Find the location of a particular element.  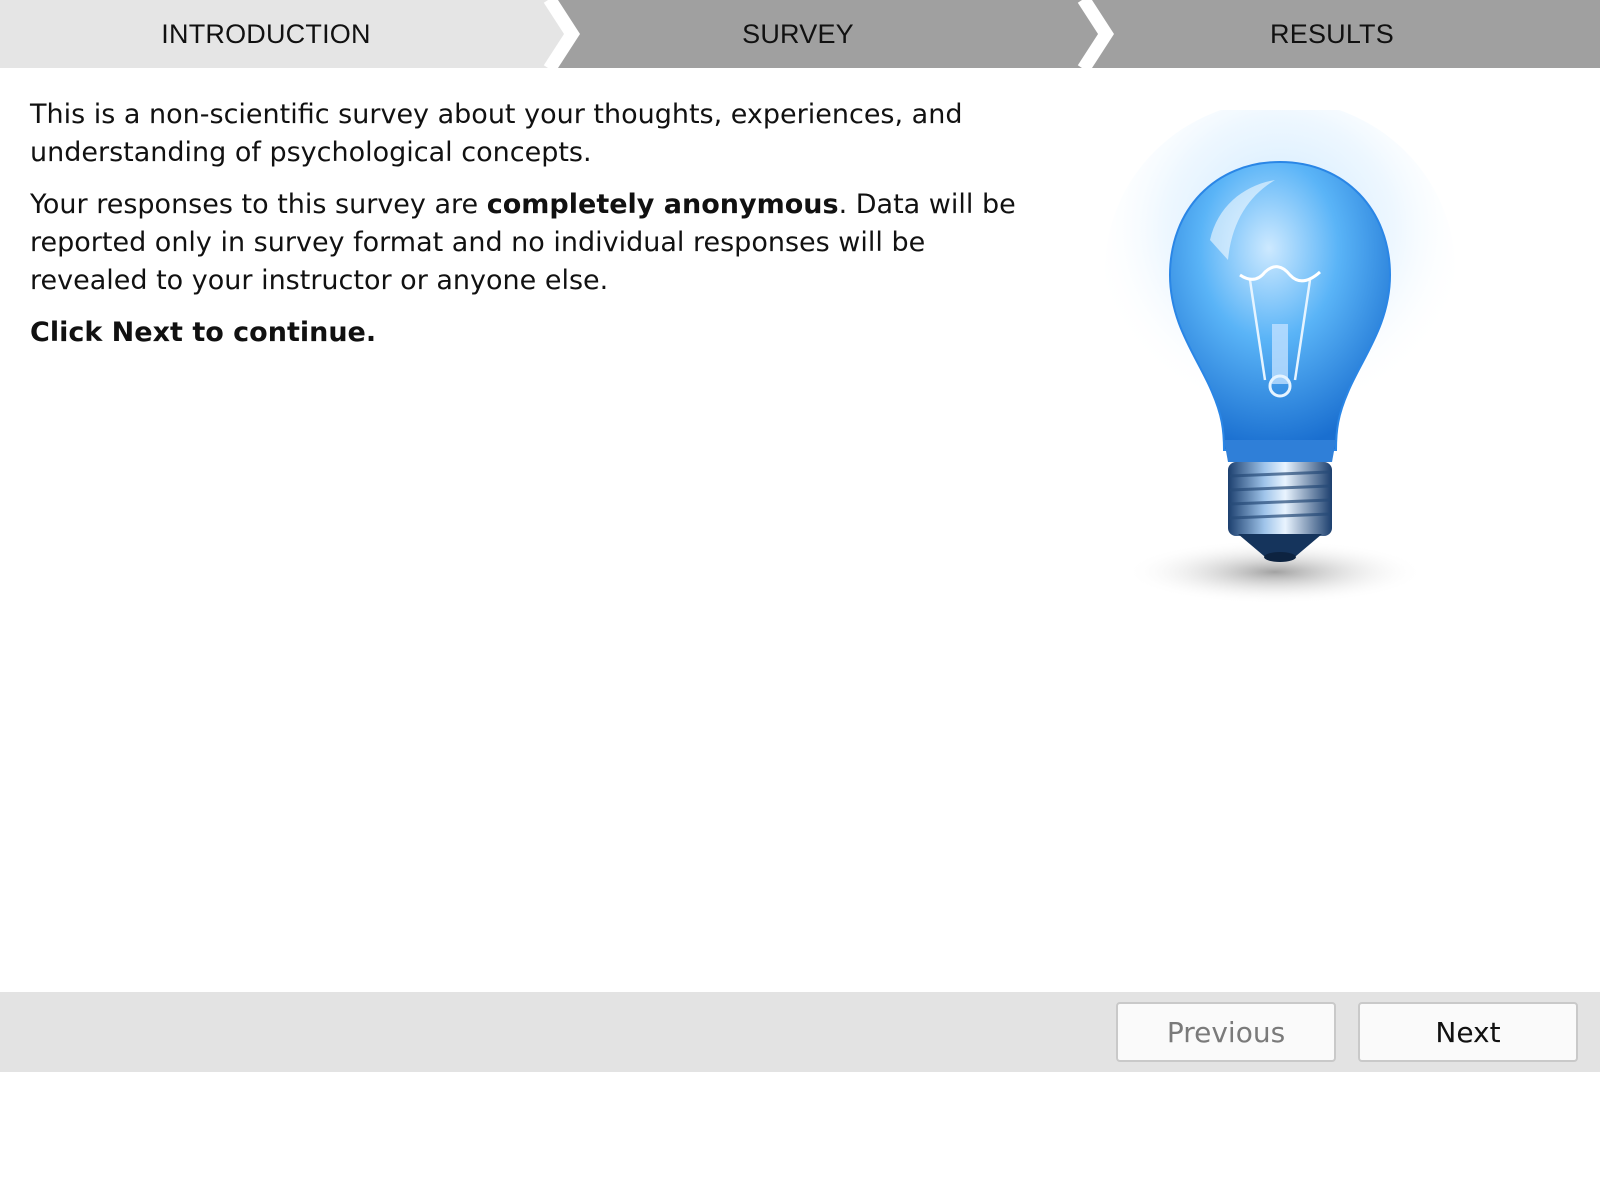

instruction-text: Click Next to continue. is located at coordinates (525, 333).